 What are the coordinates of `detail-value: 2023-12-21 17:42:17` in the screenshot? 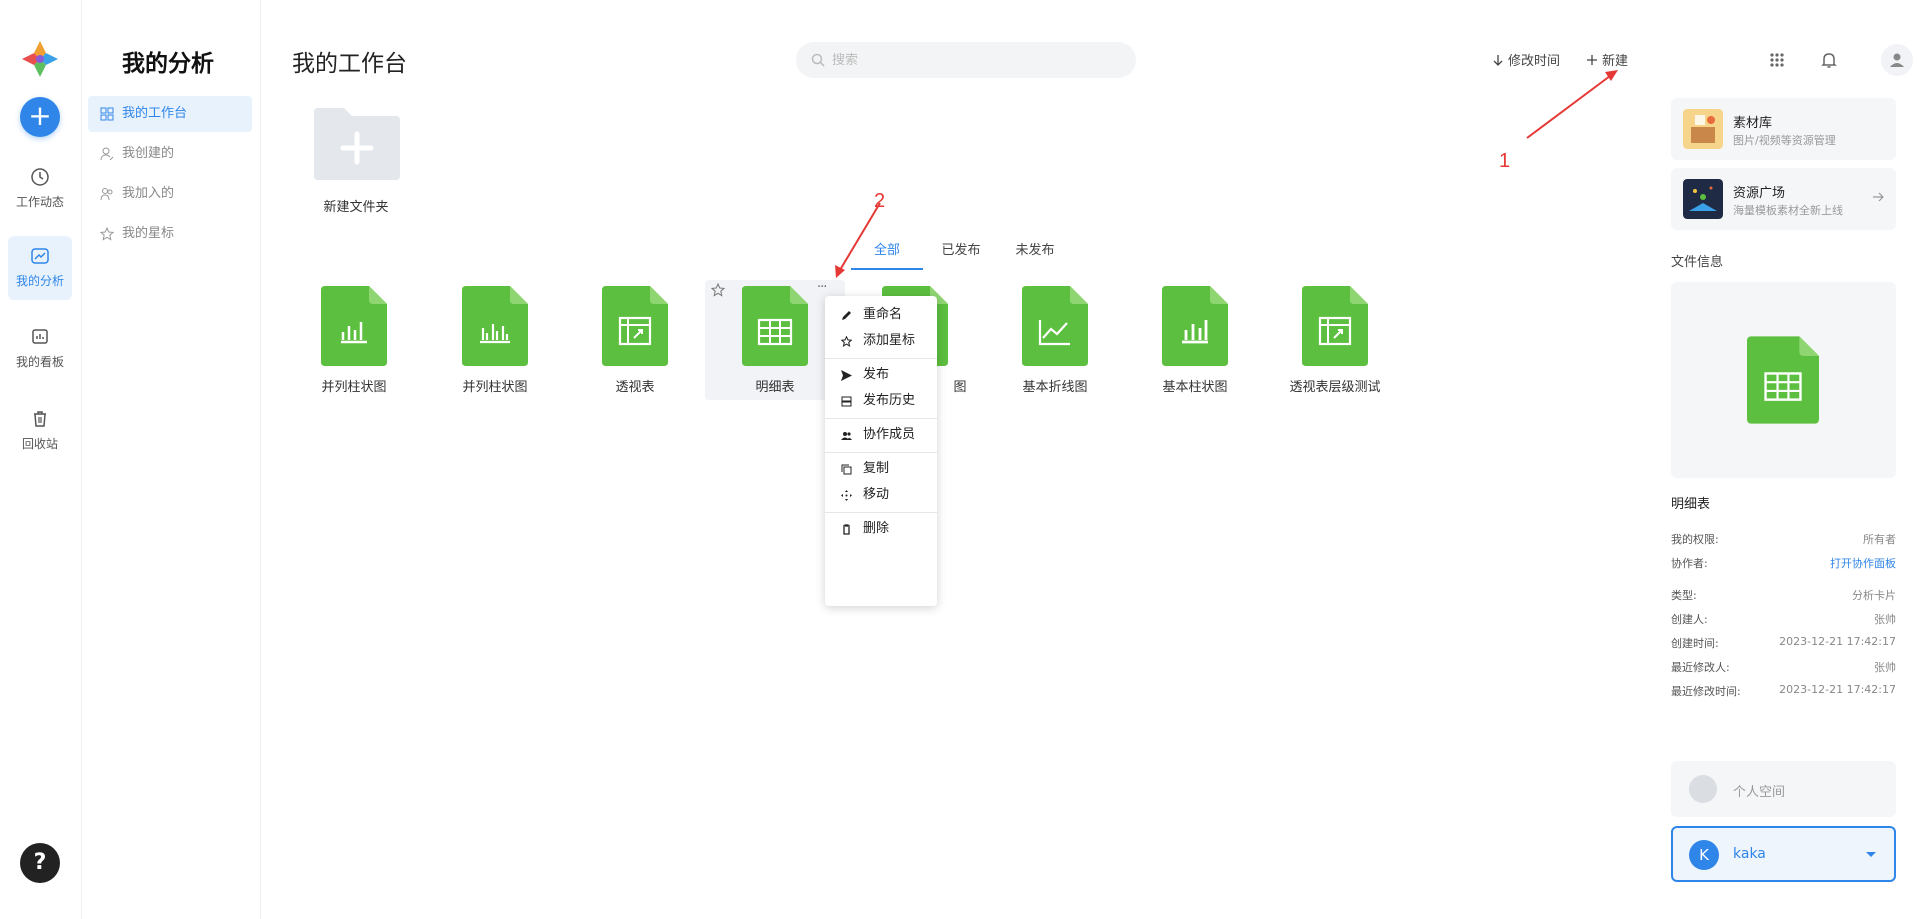 It's located at (1837, 689).